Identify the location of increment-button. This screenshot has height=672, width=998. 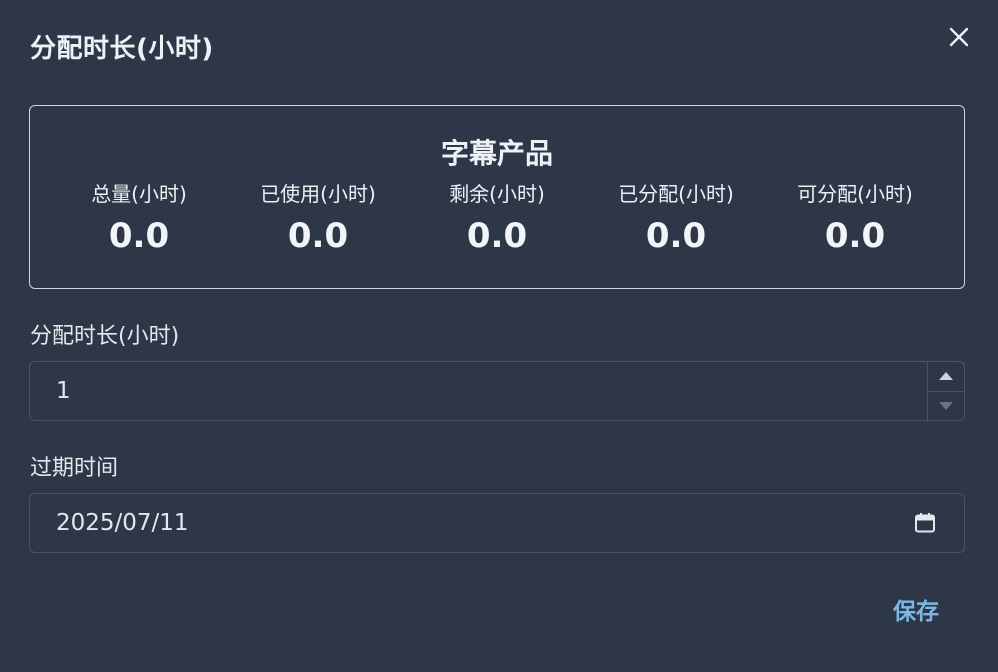
(946, 376).